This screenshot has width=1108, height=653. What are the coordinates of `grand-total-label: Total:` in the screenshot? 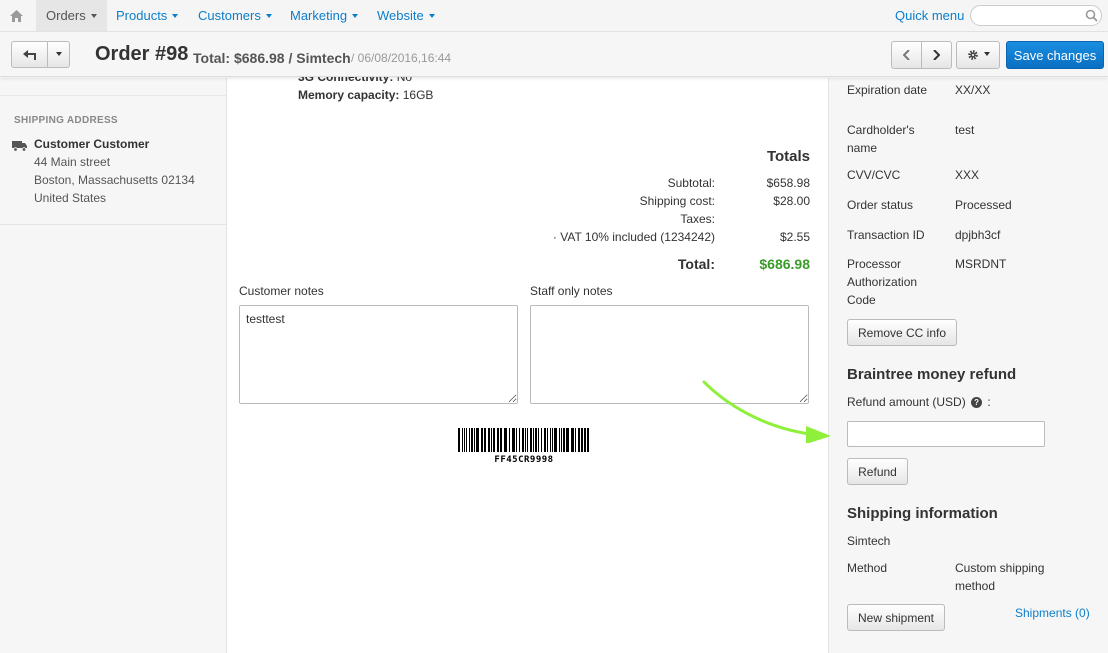 It's located at (696, 264).